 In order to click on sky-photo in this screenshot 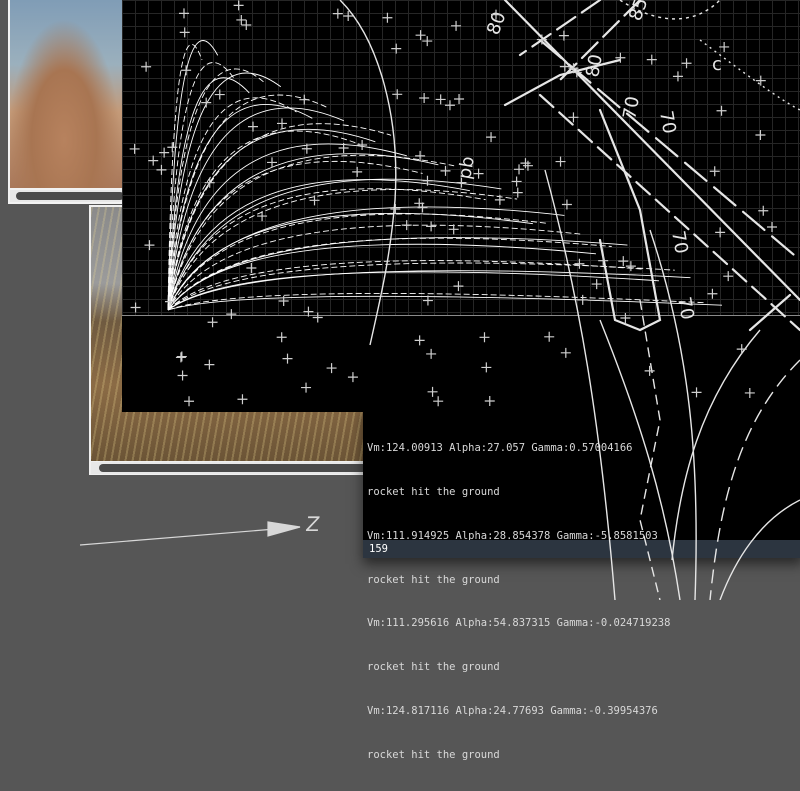, I will do `click(70, 94)`.